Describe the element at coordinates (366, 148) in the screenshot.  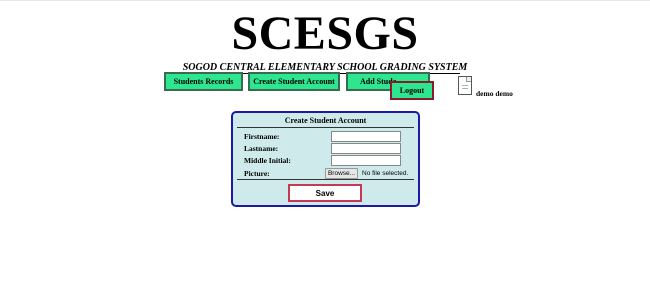
I see `lastname-input` at that location.